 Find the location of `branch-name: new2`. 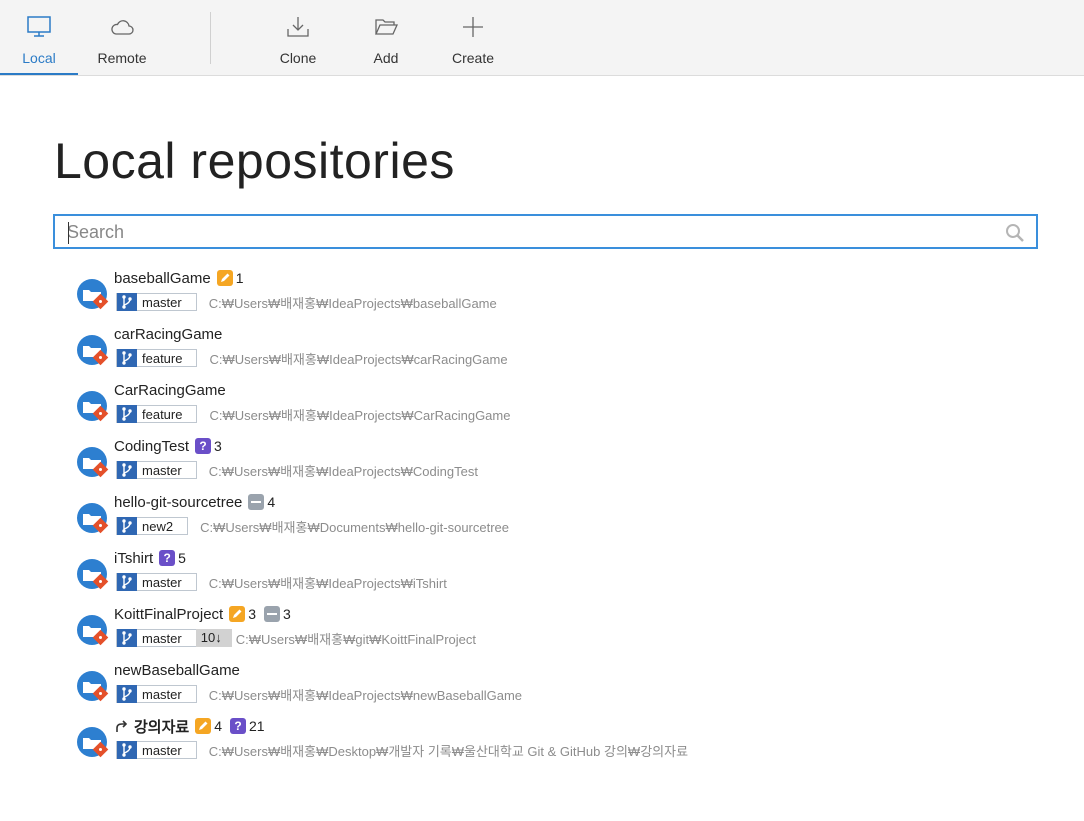

branch-name: new2 is located at coordinates (158, 526).